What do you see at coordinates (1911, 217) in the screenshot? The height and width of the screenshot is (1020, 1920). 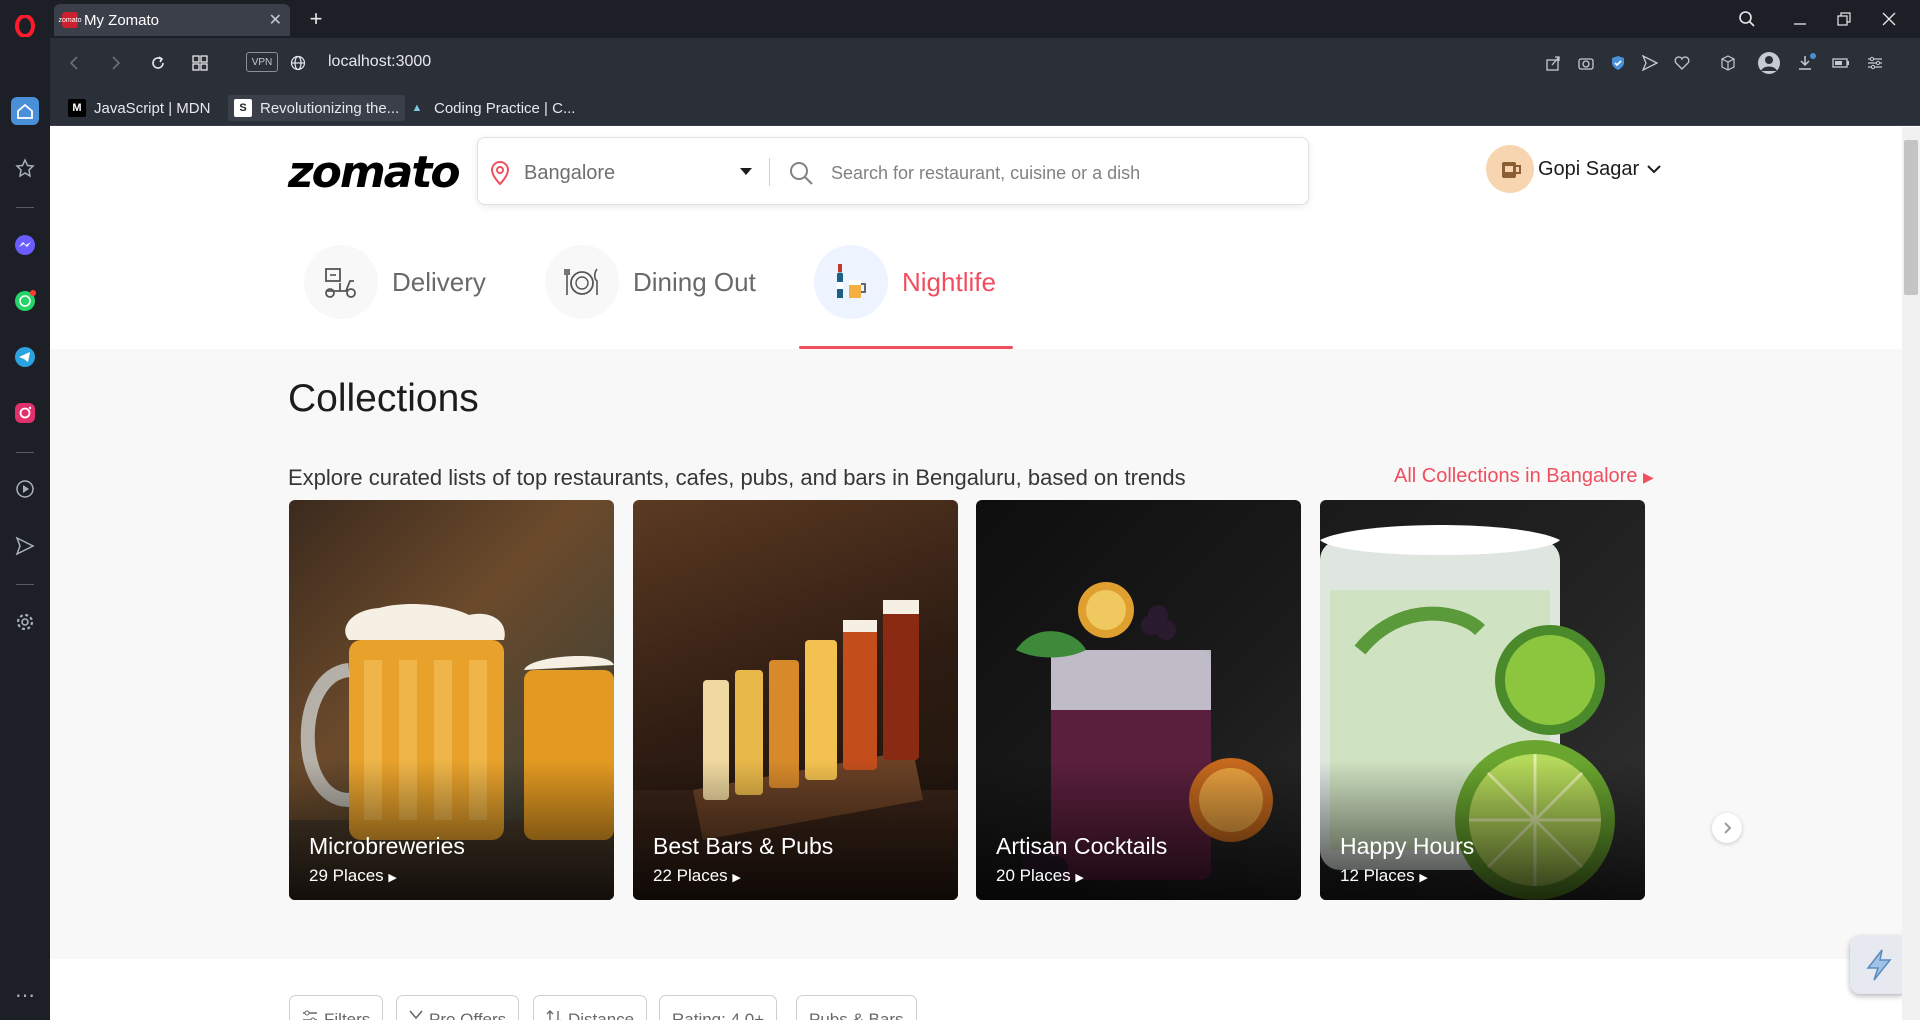 I see `scrollbar-thumb` at bounding box center [1911, 217].